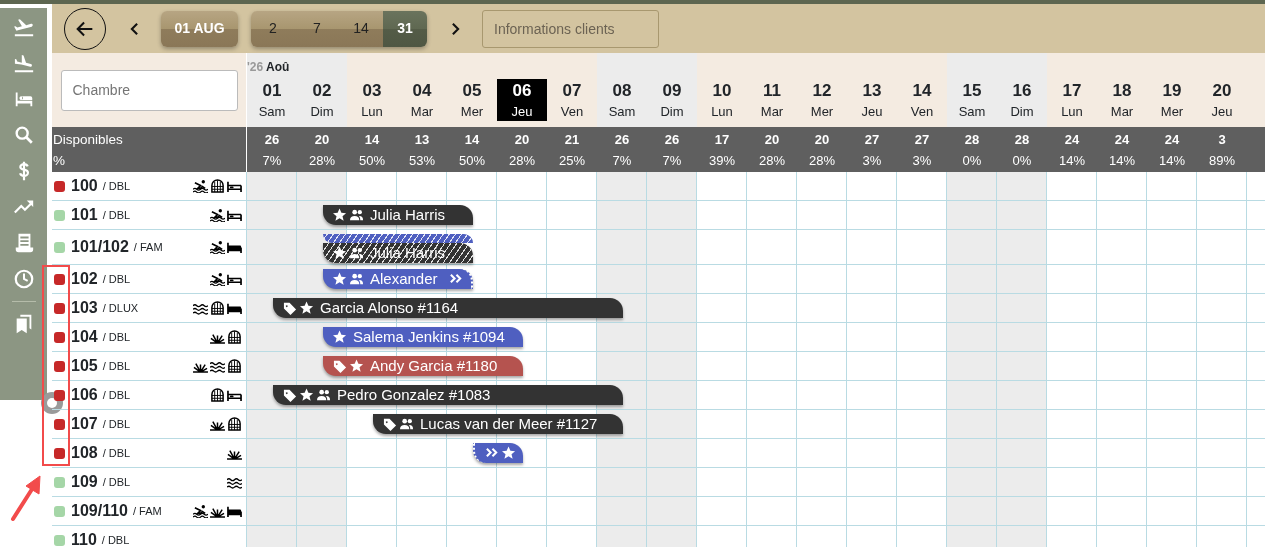  I want to click on day-label-box: 06 Jeu, so click(522, 100).